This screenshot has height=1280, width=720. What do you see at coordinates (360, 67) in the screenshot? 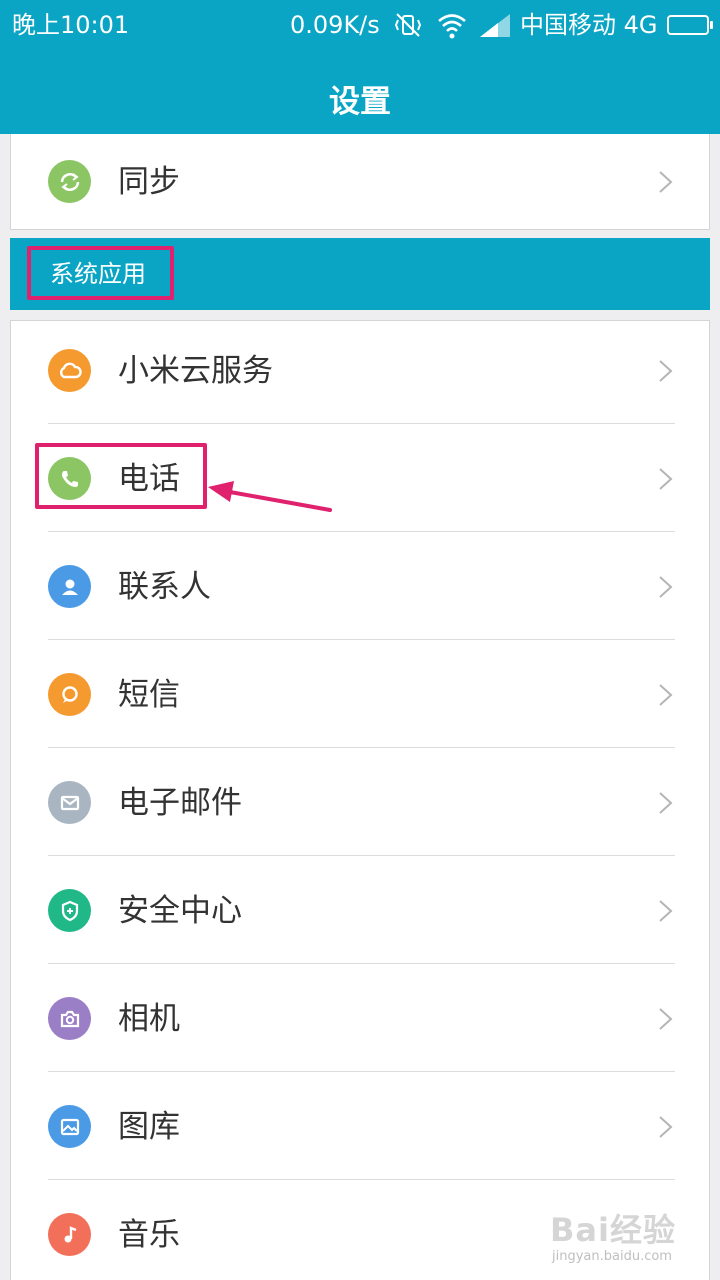
I see `top-bar: 晚上10:01 0.09K/s 中国移动 4G 设置` at bounding box center [360, 67].